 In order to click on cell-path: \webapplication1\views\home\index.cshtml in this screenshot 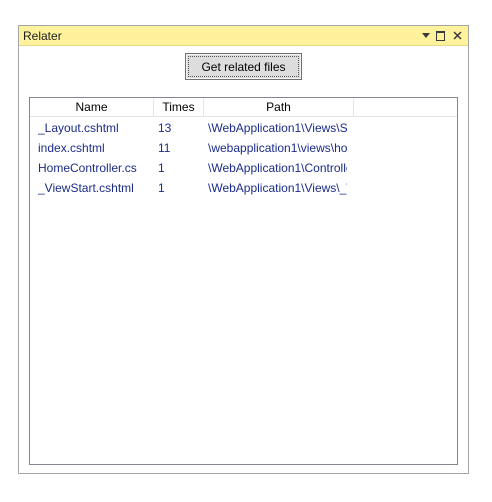, I will do `click(277, 148)`.